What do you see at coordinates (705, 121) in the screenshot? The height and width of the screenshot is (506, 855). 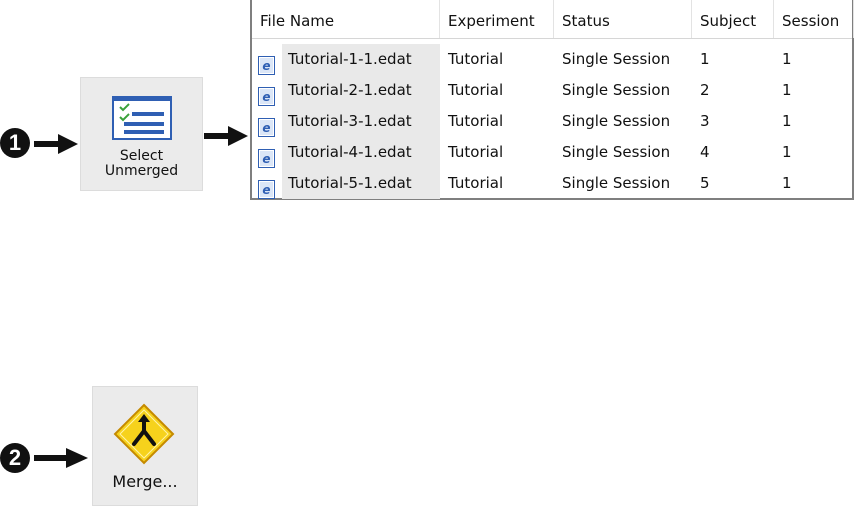 I see `cell-subject: 3` at bounding box center [705, 121].